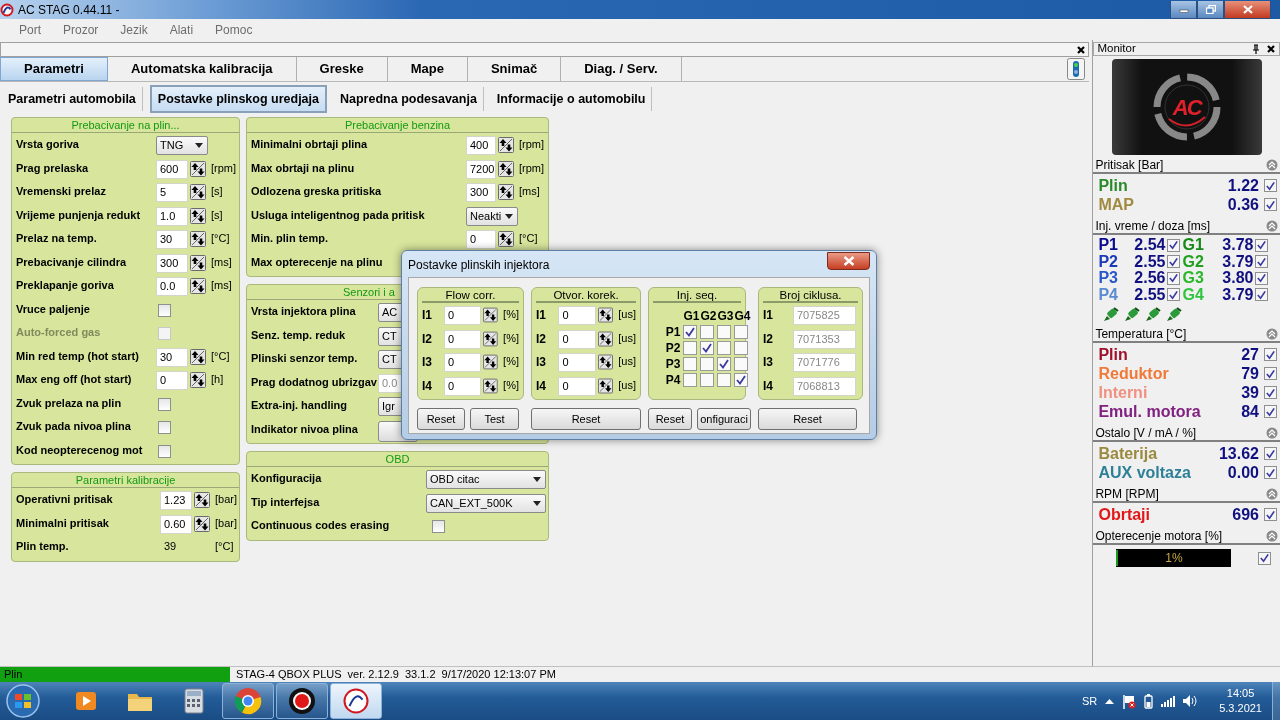 The width and height of the screenshot is (1280, 720). Describe the element at coordinates (78, 356) in the screenshot. I see `field-label: Min red temp (hot start)` at that location.